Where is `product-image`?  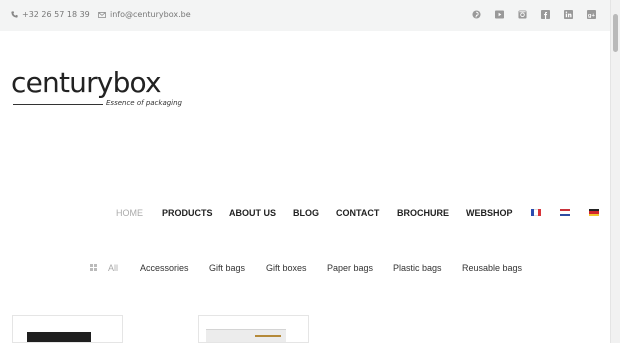 product-image is located at coordinates (59, 337).